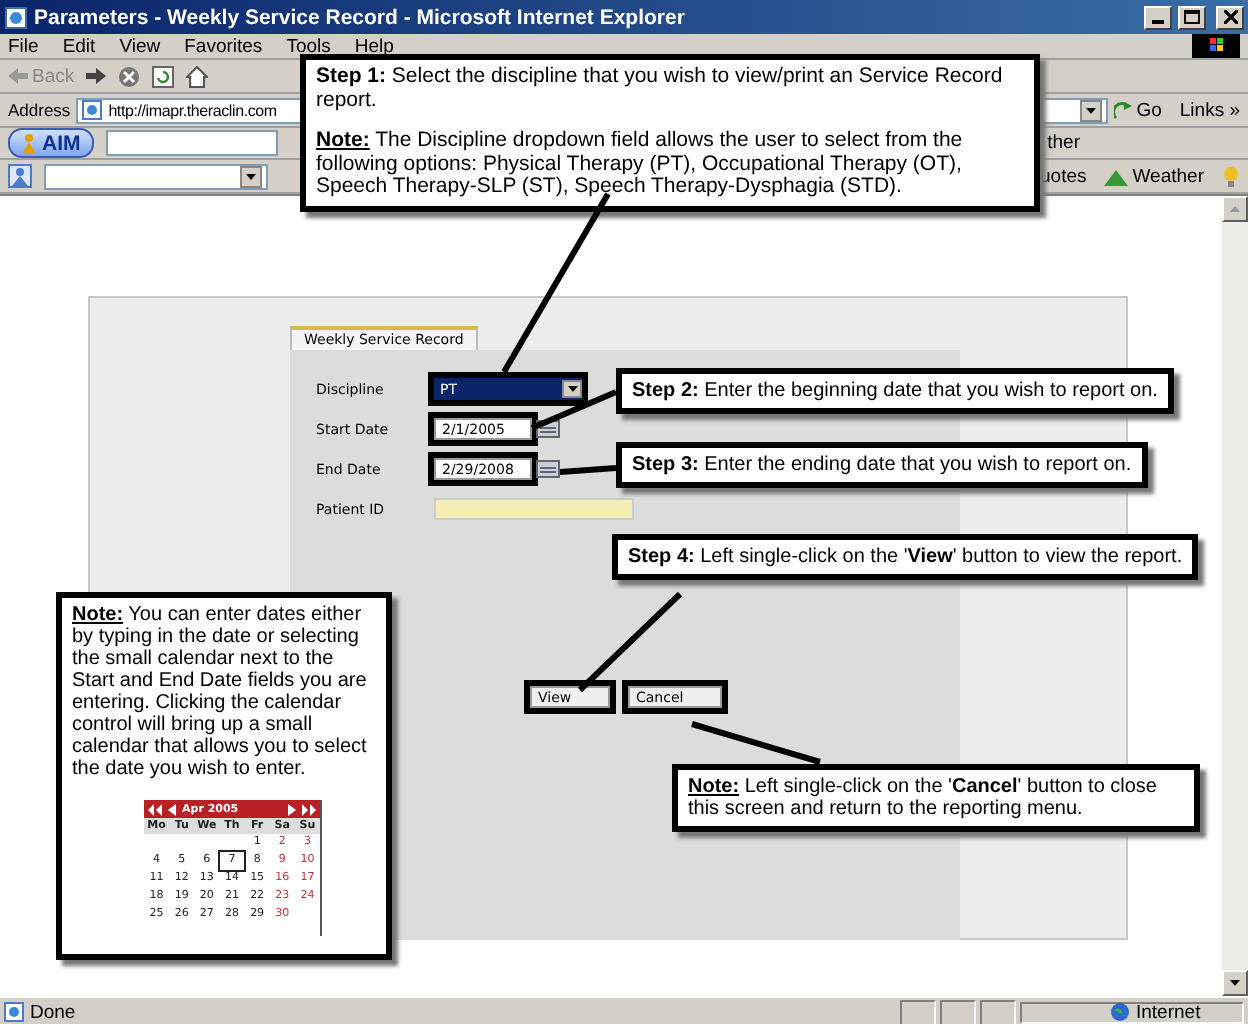  What do you see at coordinates (172, 809) in the screenshot?
I see `left-arrow-icon` at bounding box center [172, 809].